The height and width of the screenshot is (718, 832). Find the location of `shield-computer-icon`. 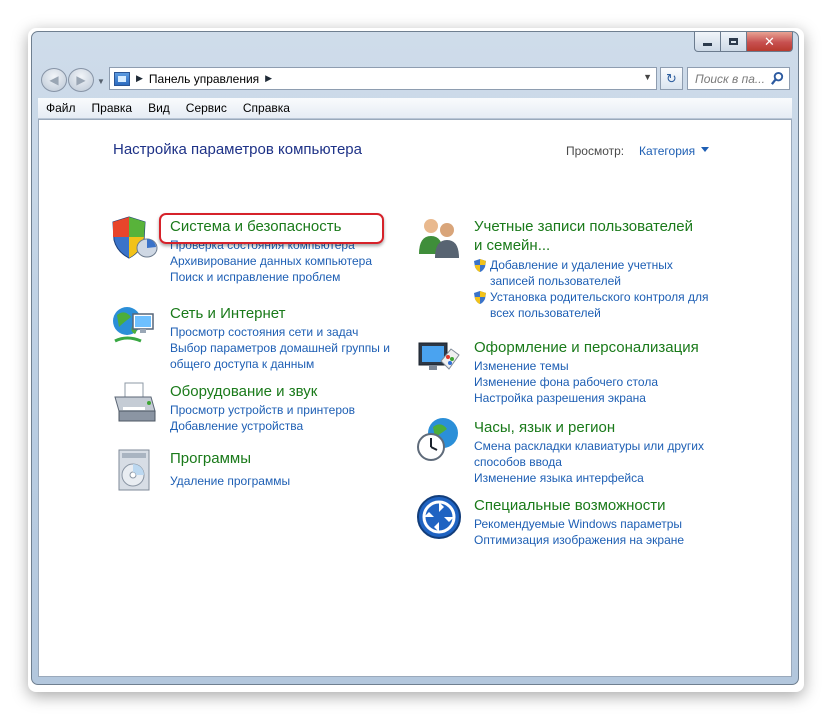

shield-computer-icon is located at coordinates (135, 238).